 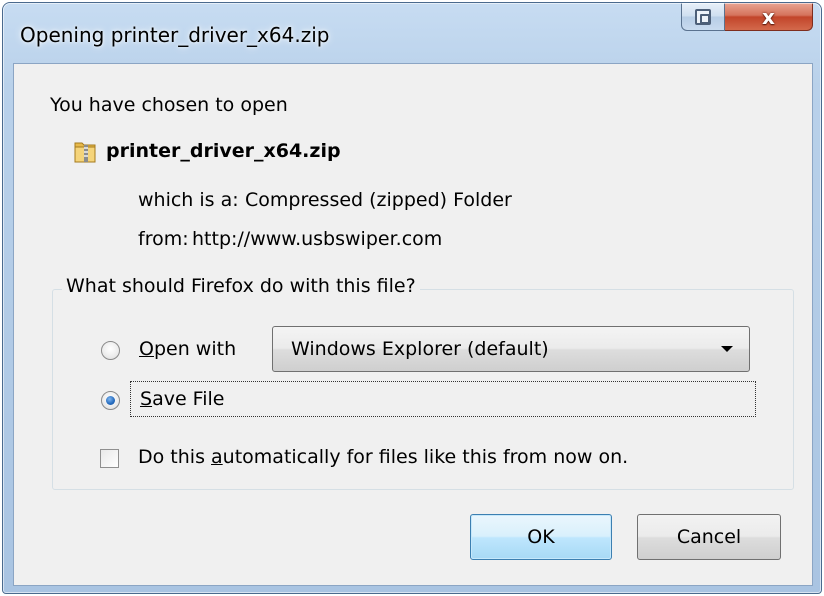 I want to click on auto-action-mnemonic: a, so click(x=217, y=457).